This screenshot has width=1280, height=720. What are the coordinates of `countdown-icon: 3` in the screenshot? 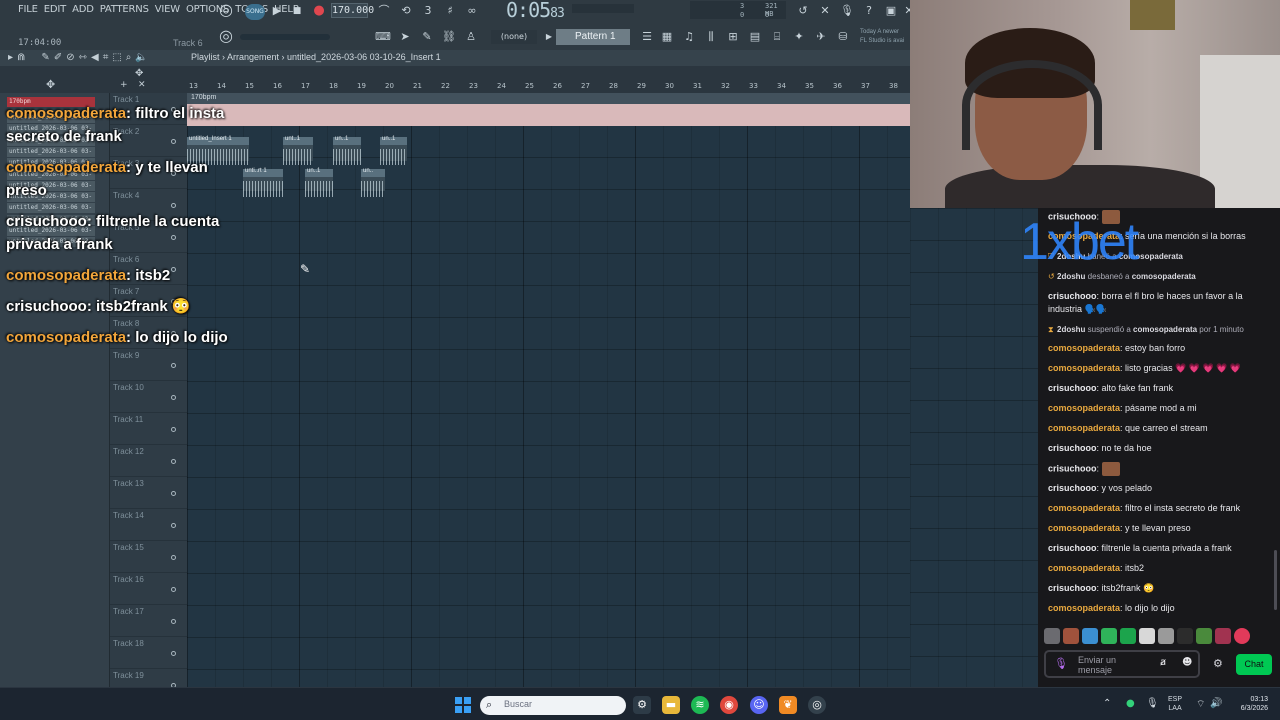 It's located at (428, 11).